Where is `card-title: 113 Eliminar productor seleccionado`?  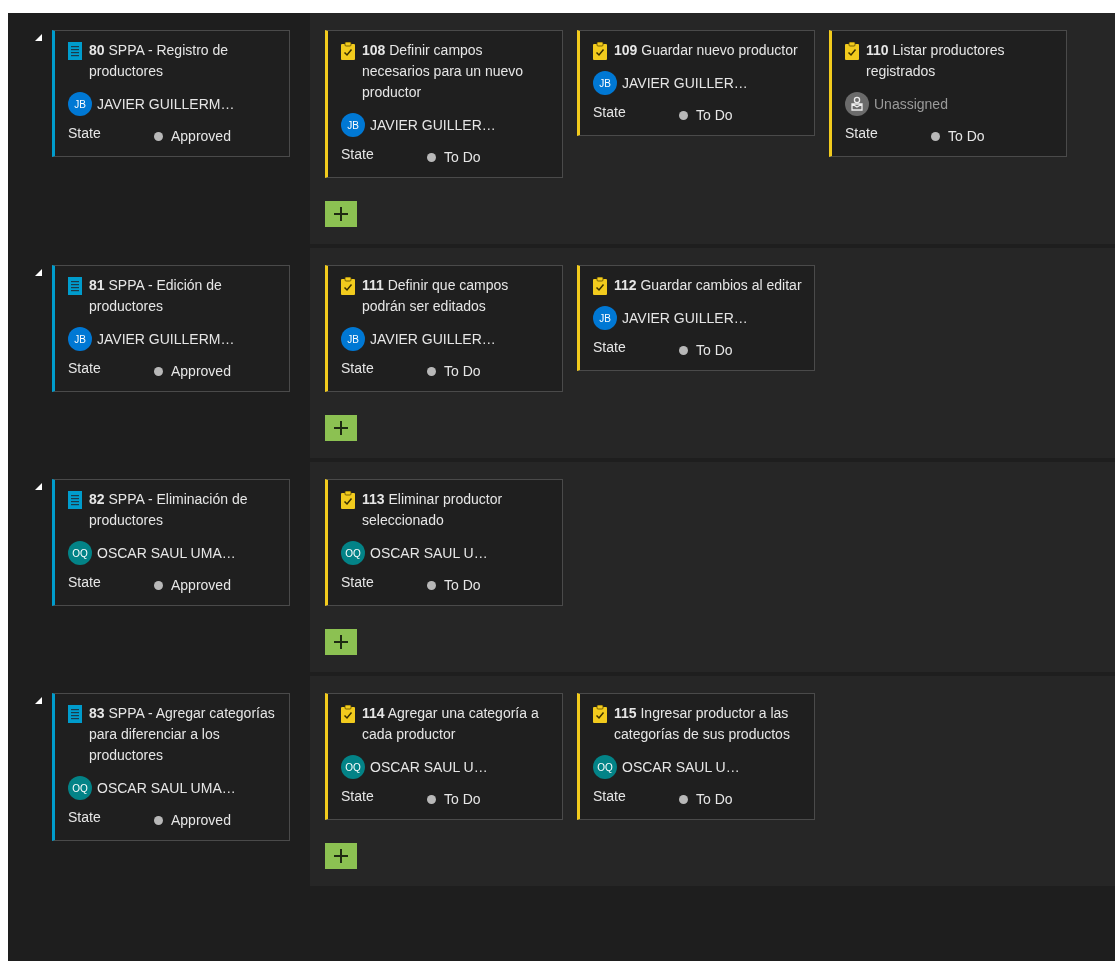 card-title: 113 Eliminar productor seleccionado is located at coordinates (457, 510).